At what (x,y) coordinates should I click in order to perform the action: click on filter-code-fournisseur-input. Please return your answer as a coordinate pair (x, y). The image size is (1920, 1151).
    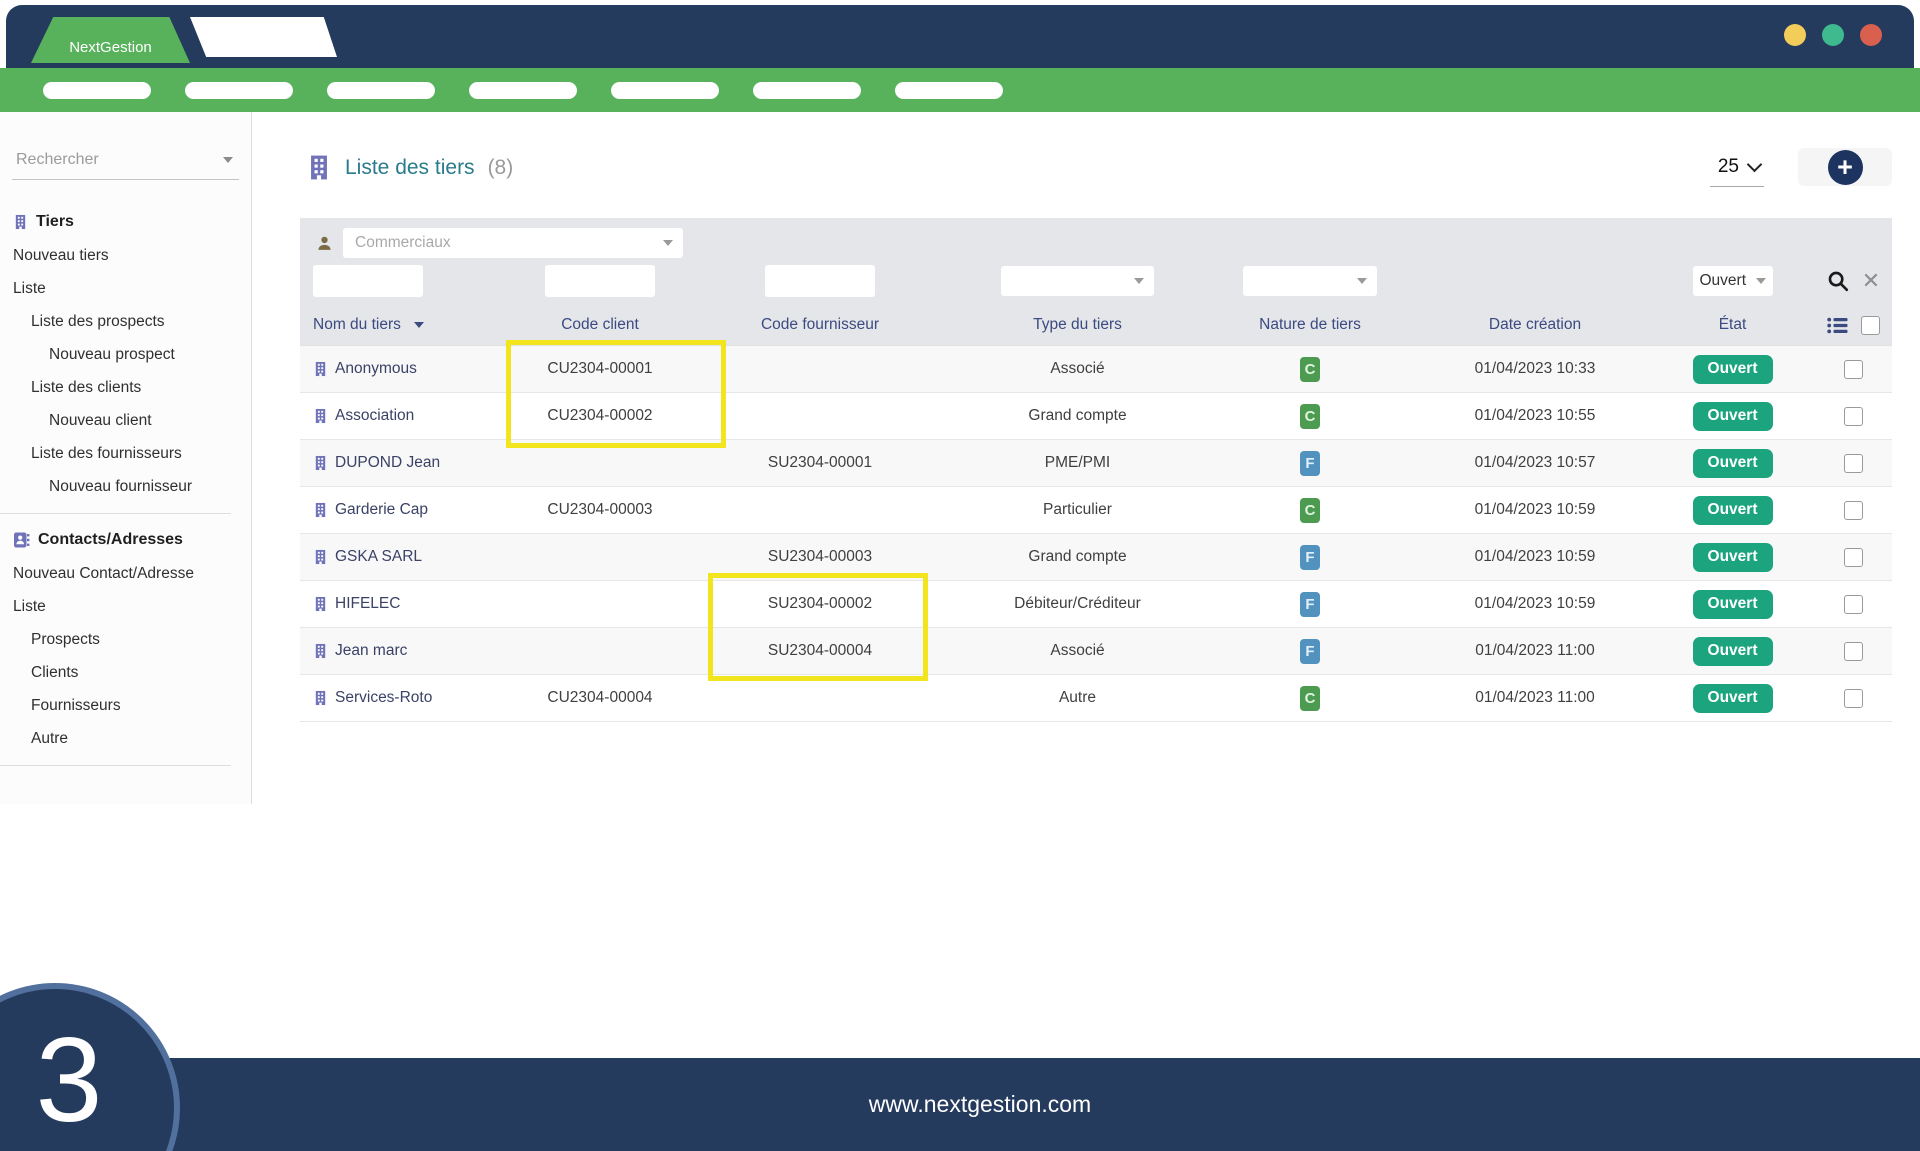
    Looking at the image, I should click on (820, 281).